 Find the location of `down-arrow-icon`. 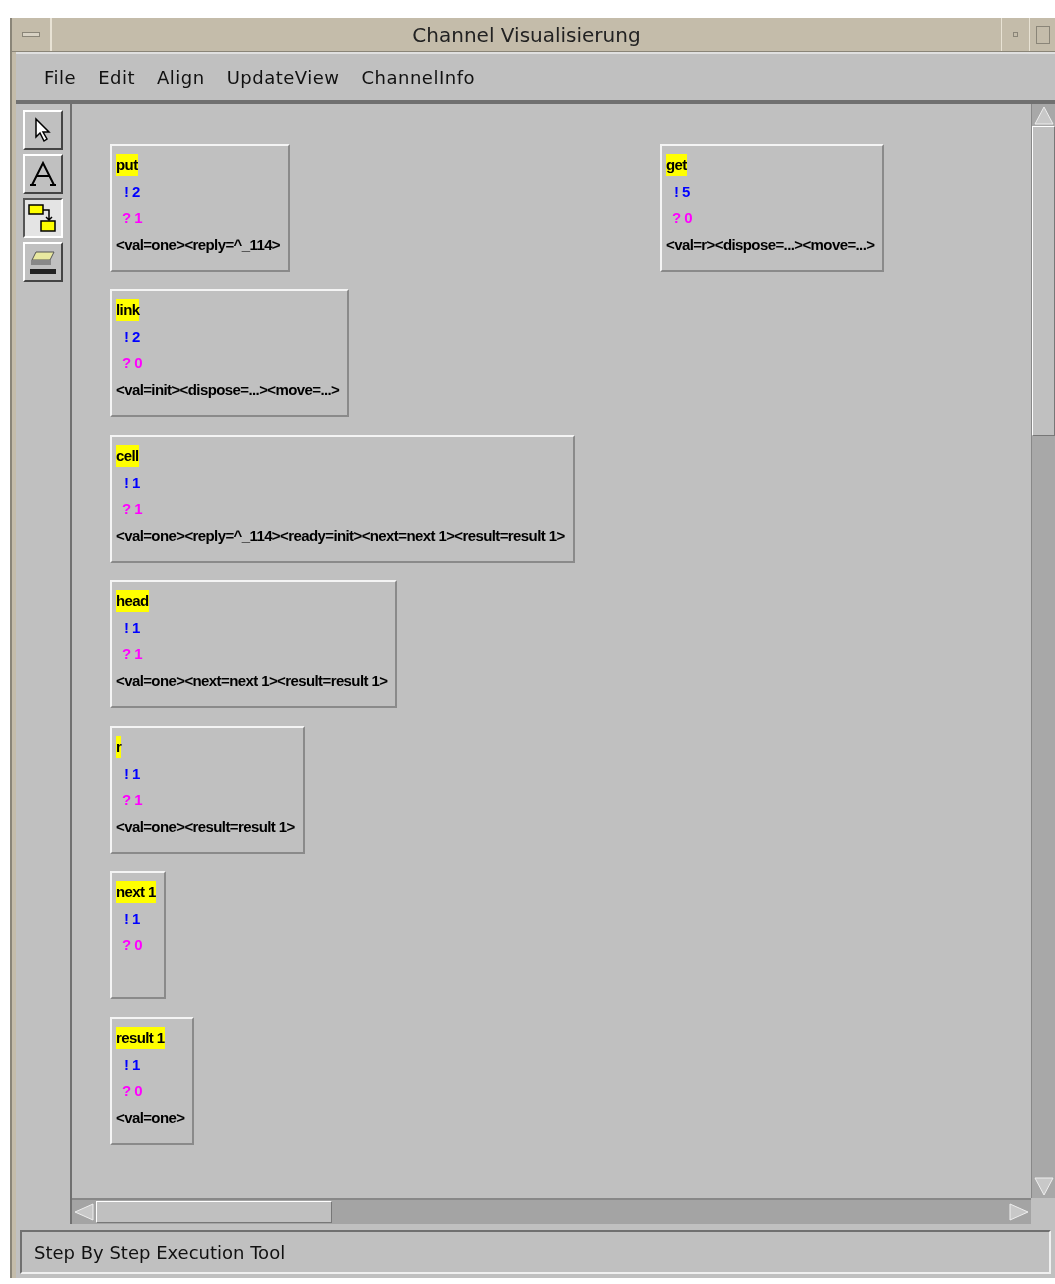

down-arrow-icon is located at coordinates (1043, 1187).